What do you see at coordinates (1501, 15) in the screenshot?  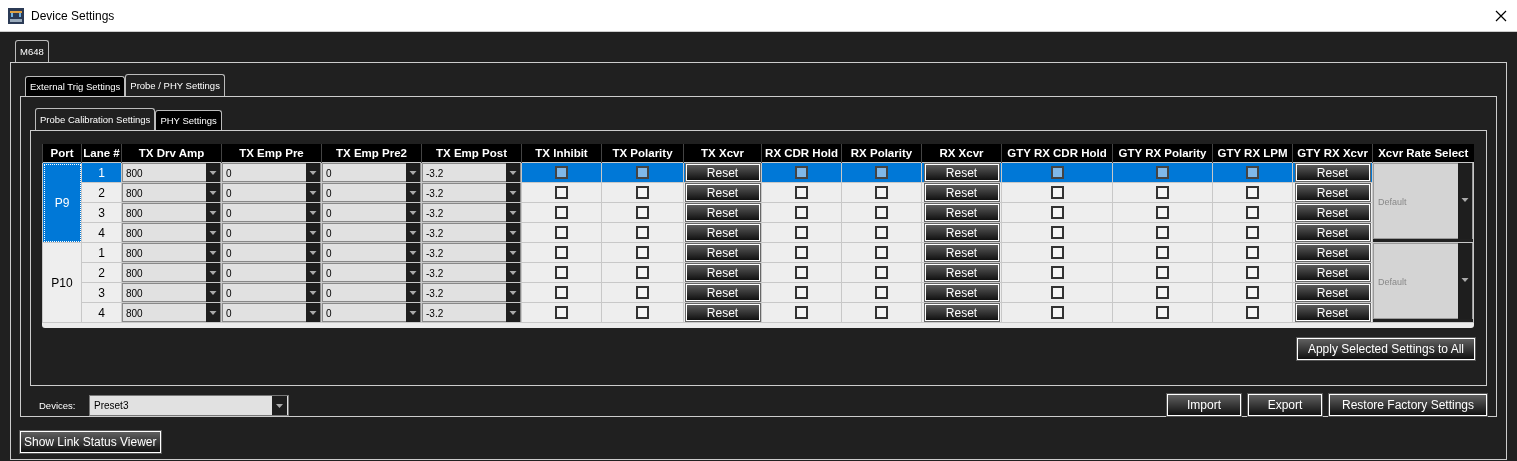 I see `close-icon` at bounding box center [1501, 15].